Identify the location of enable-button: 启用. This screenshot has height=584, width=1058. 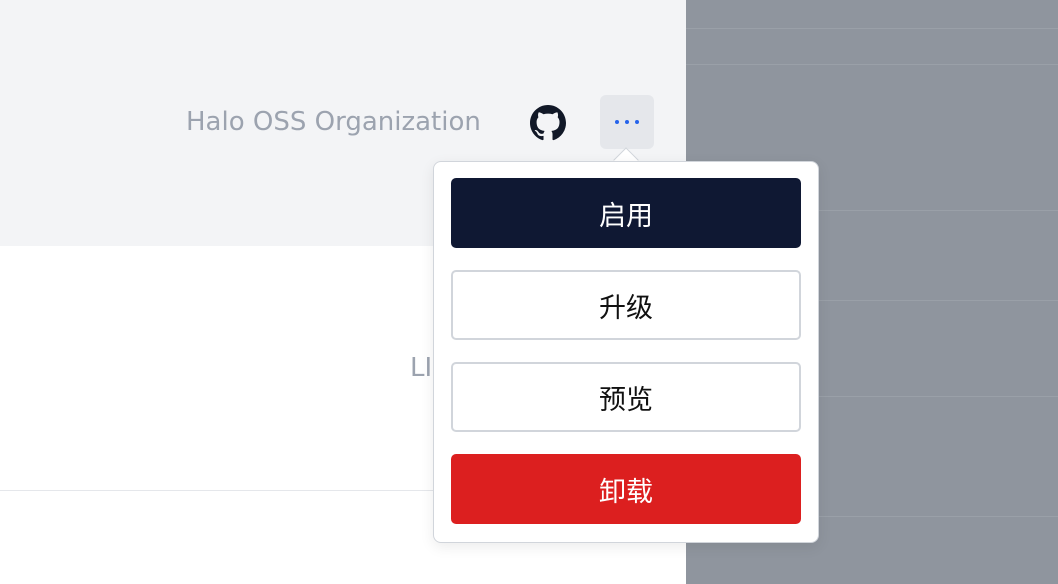
(626, 213).